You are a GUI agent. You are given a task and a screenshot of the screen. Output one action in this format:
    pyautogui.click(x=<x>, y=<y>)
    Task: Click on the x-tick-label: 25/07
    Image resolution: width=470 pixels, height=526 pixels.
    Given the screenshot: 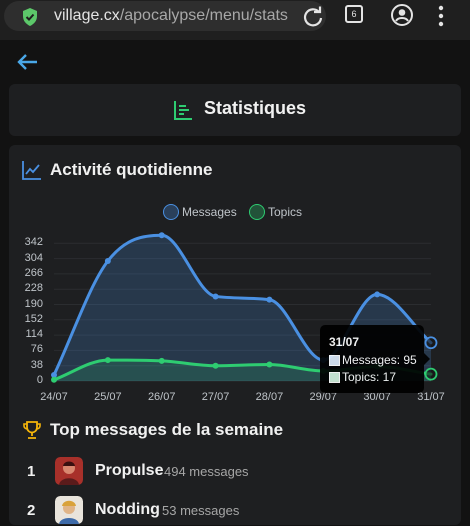 What is the action you would take?
    pyautogui.click(x=108, y=397)
    